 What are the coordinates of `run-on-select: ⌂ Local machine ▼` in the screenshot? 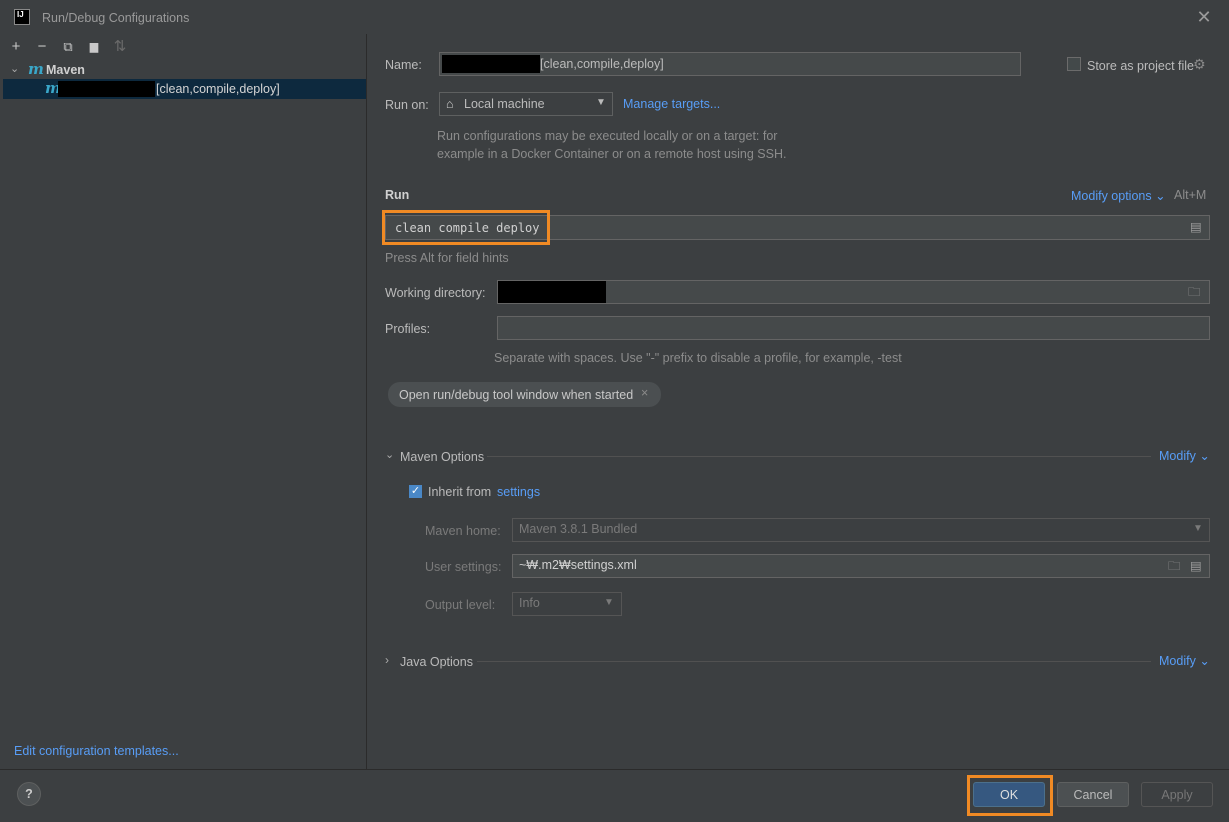 It's located at (526, 104).